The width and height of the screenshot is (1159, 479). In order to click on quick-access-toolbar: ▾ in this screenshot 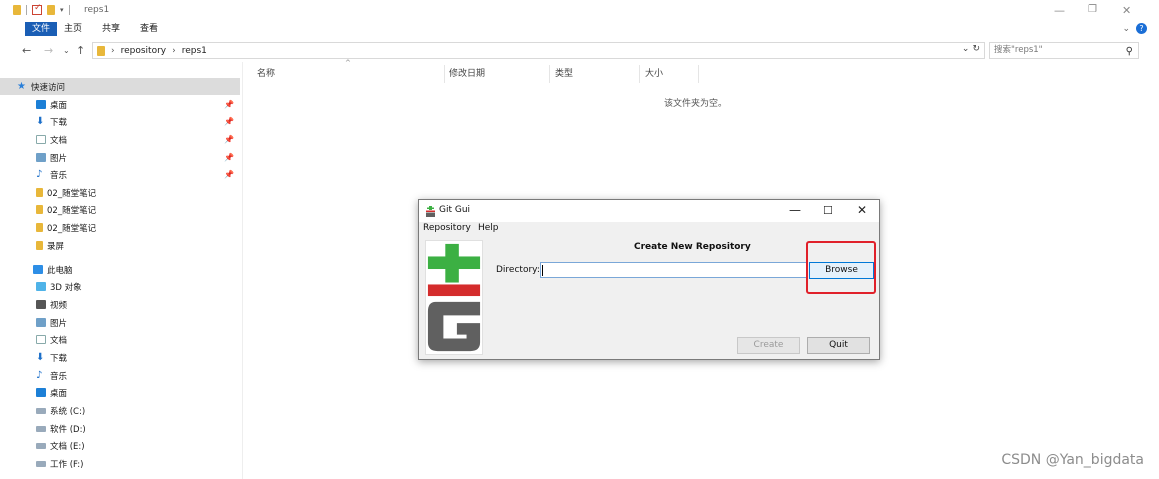, I will do `click(41, 9)`.